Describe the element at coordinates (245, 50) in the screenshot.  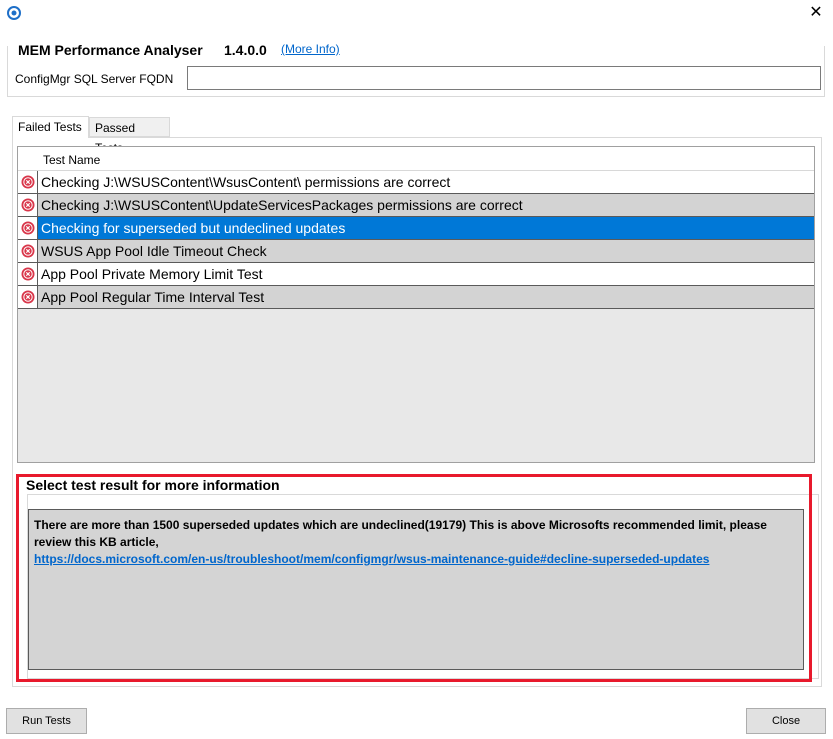
I see `app-version: 1.4.0.0` at that location.